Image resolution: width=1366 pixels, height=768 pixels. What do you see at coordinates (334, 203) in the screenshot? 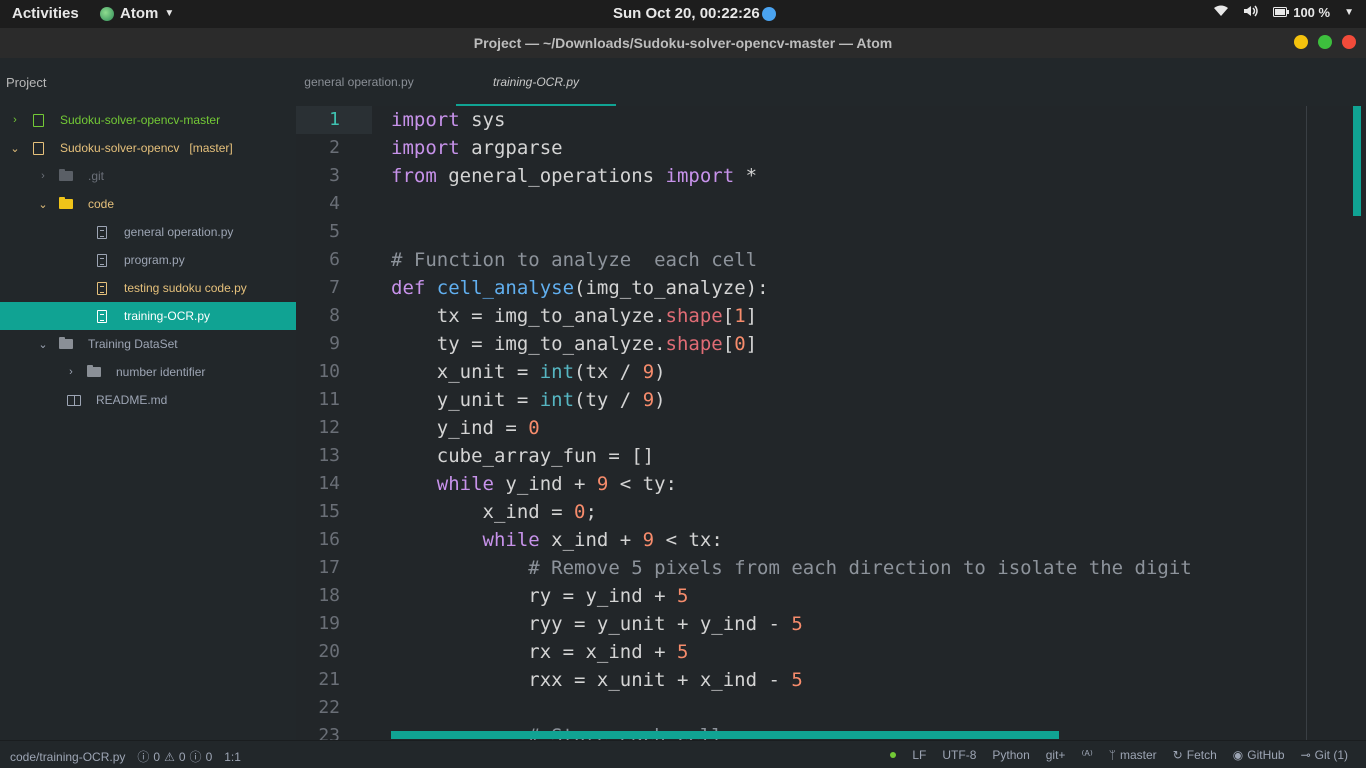
I see `line-number: 4` at bounding box center [334, 203].